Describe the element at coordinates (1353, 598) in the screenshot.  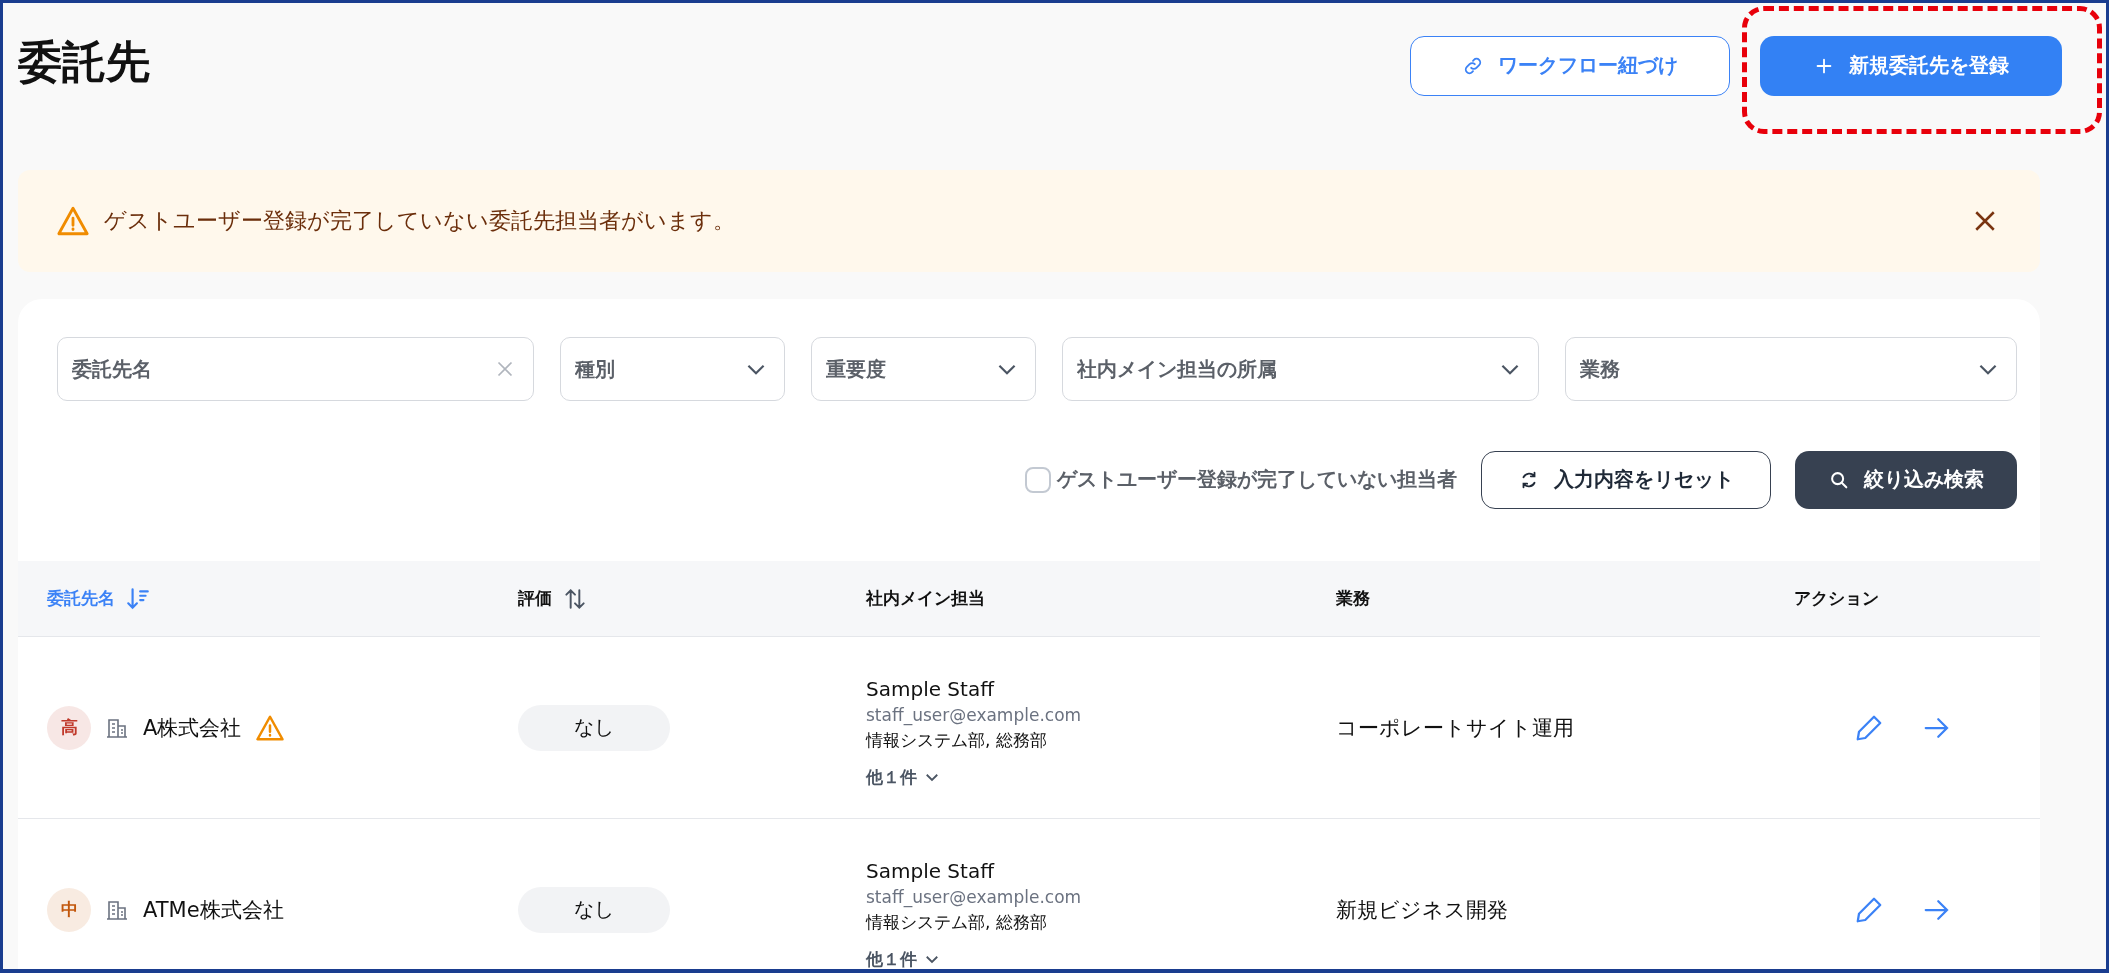
I see `column-header: 業務` at that location.